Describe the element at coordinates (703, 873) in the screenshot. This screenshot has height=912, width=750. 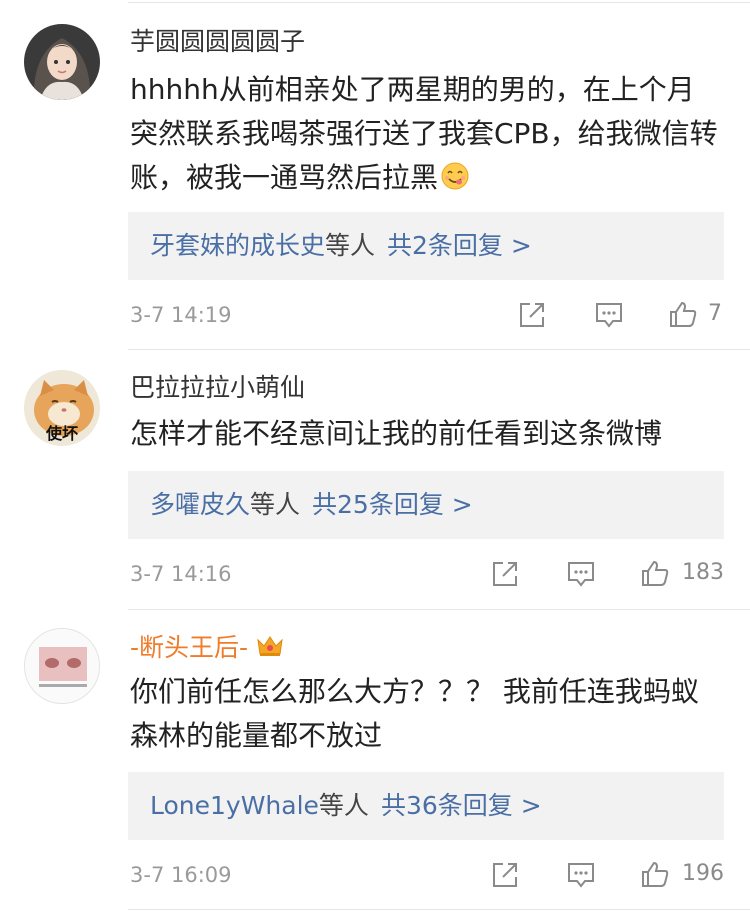
I see `like-count: 196` at that location.